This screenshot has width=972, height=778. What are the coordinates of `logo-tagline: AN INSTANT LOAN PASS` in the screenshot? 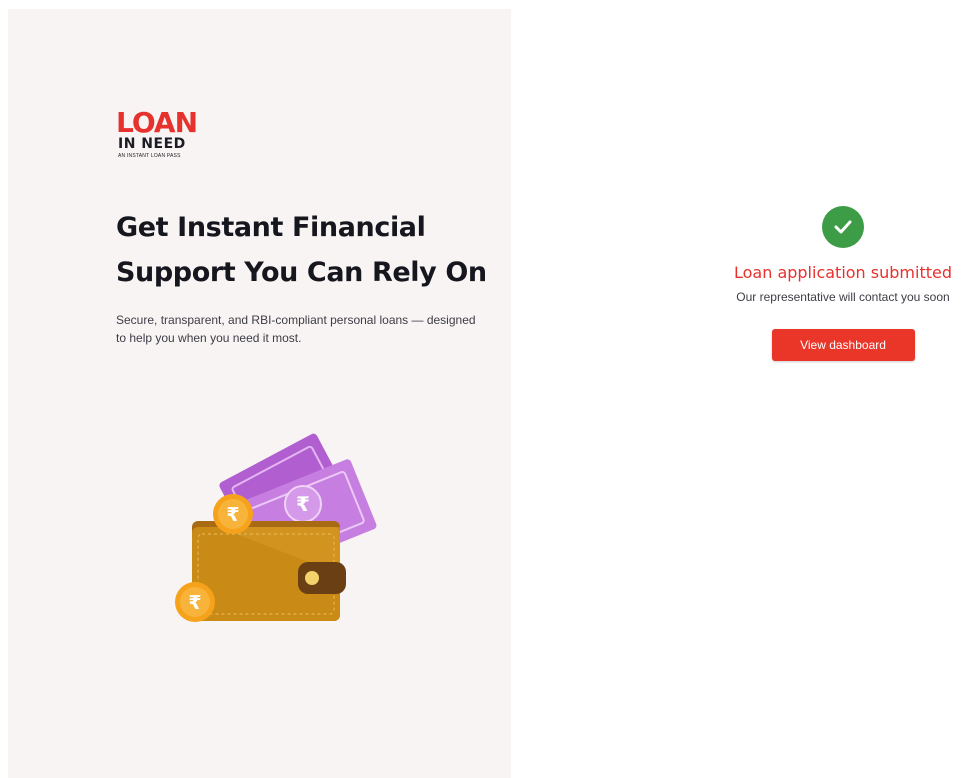 It's located at (149, 156).